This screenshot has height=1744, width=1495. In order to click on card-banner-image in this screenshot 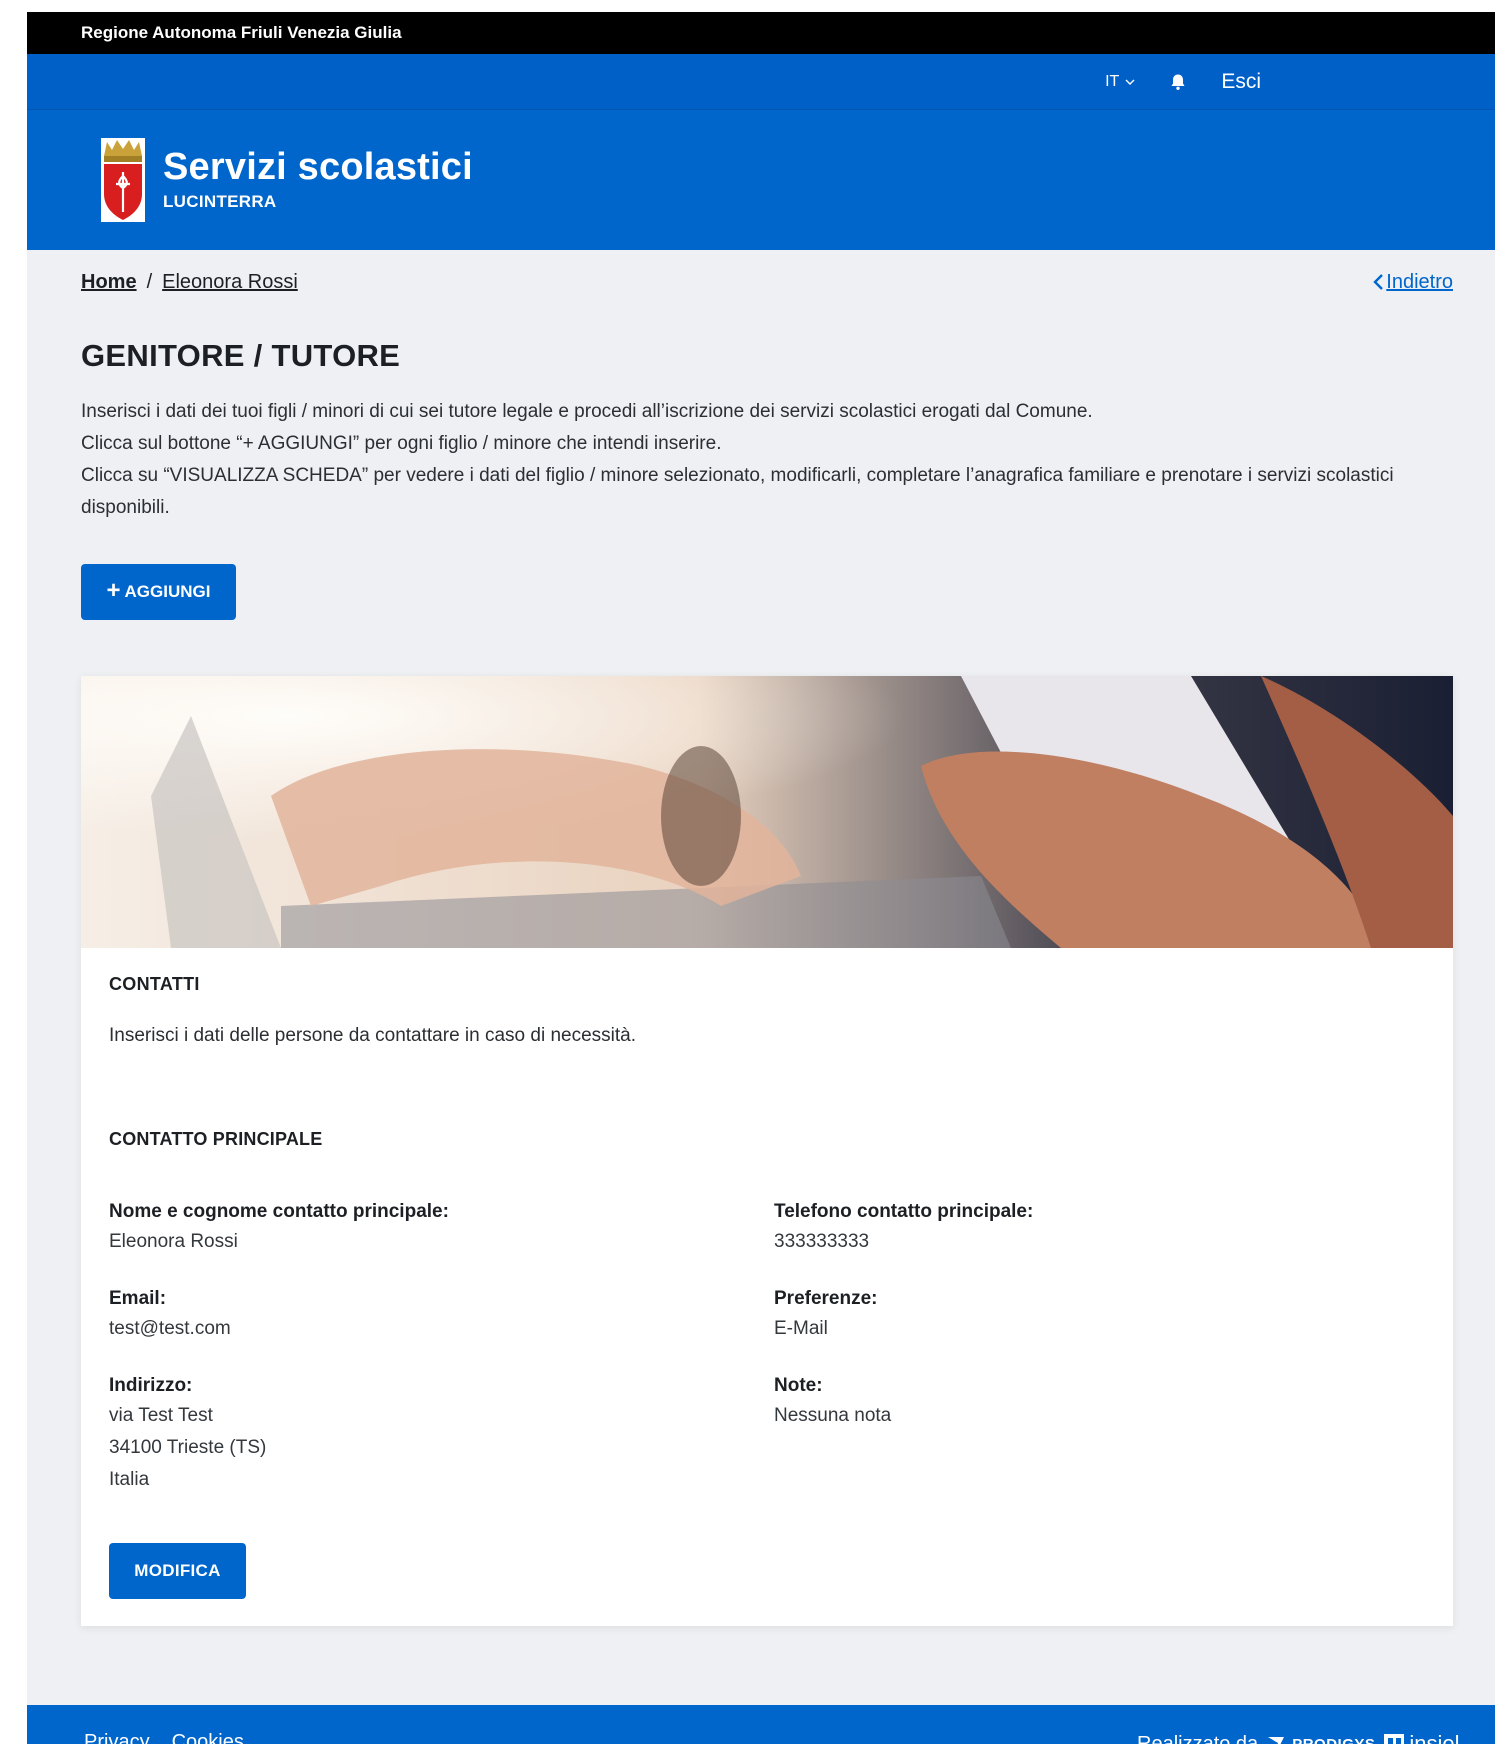, I will do `click(767, 812)`.